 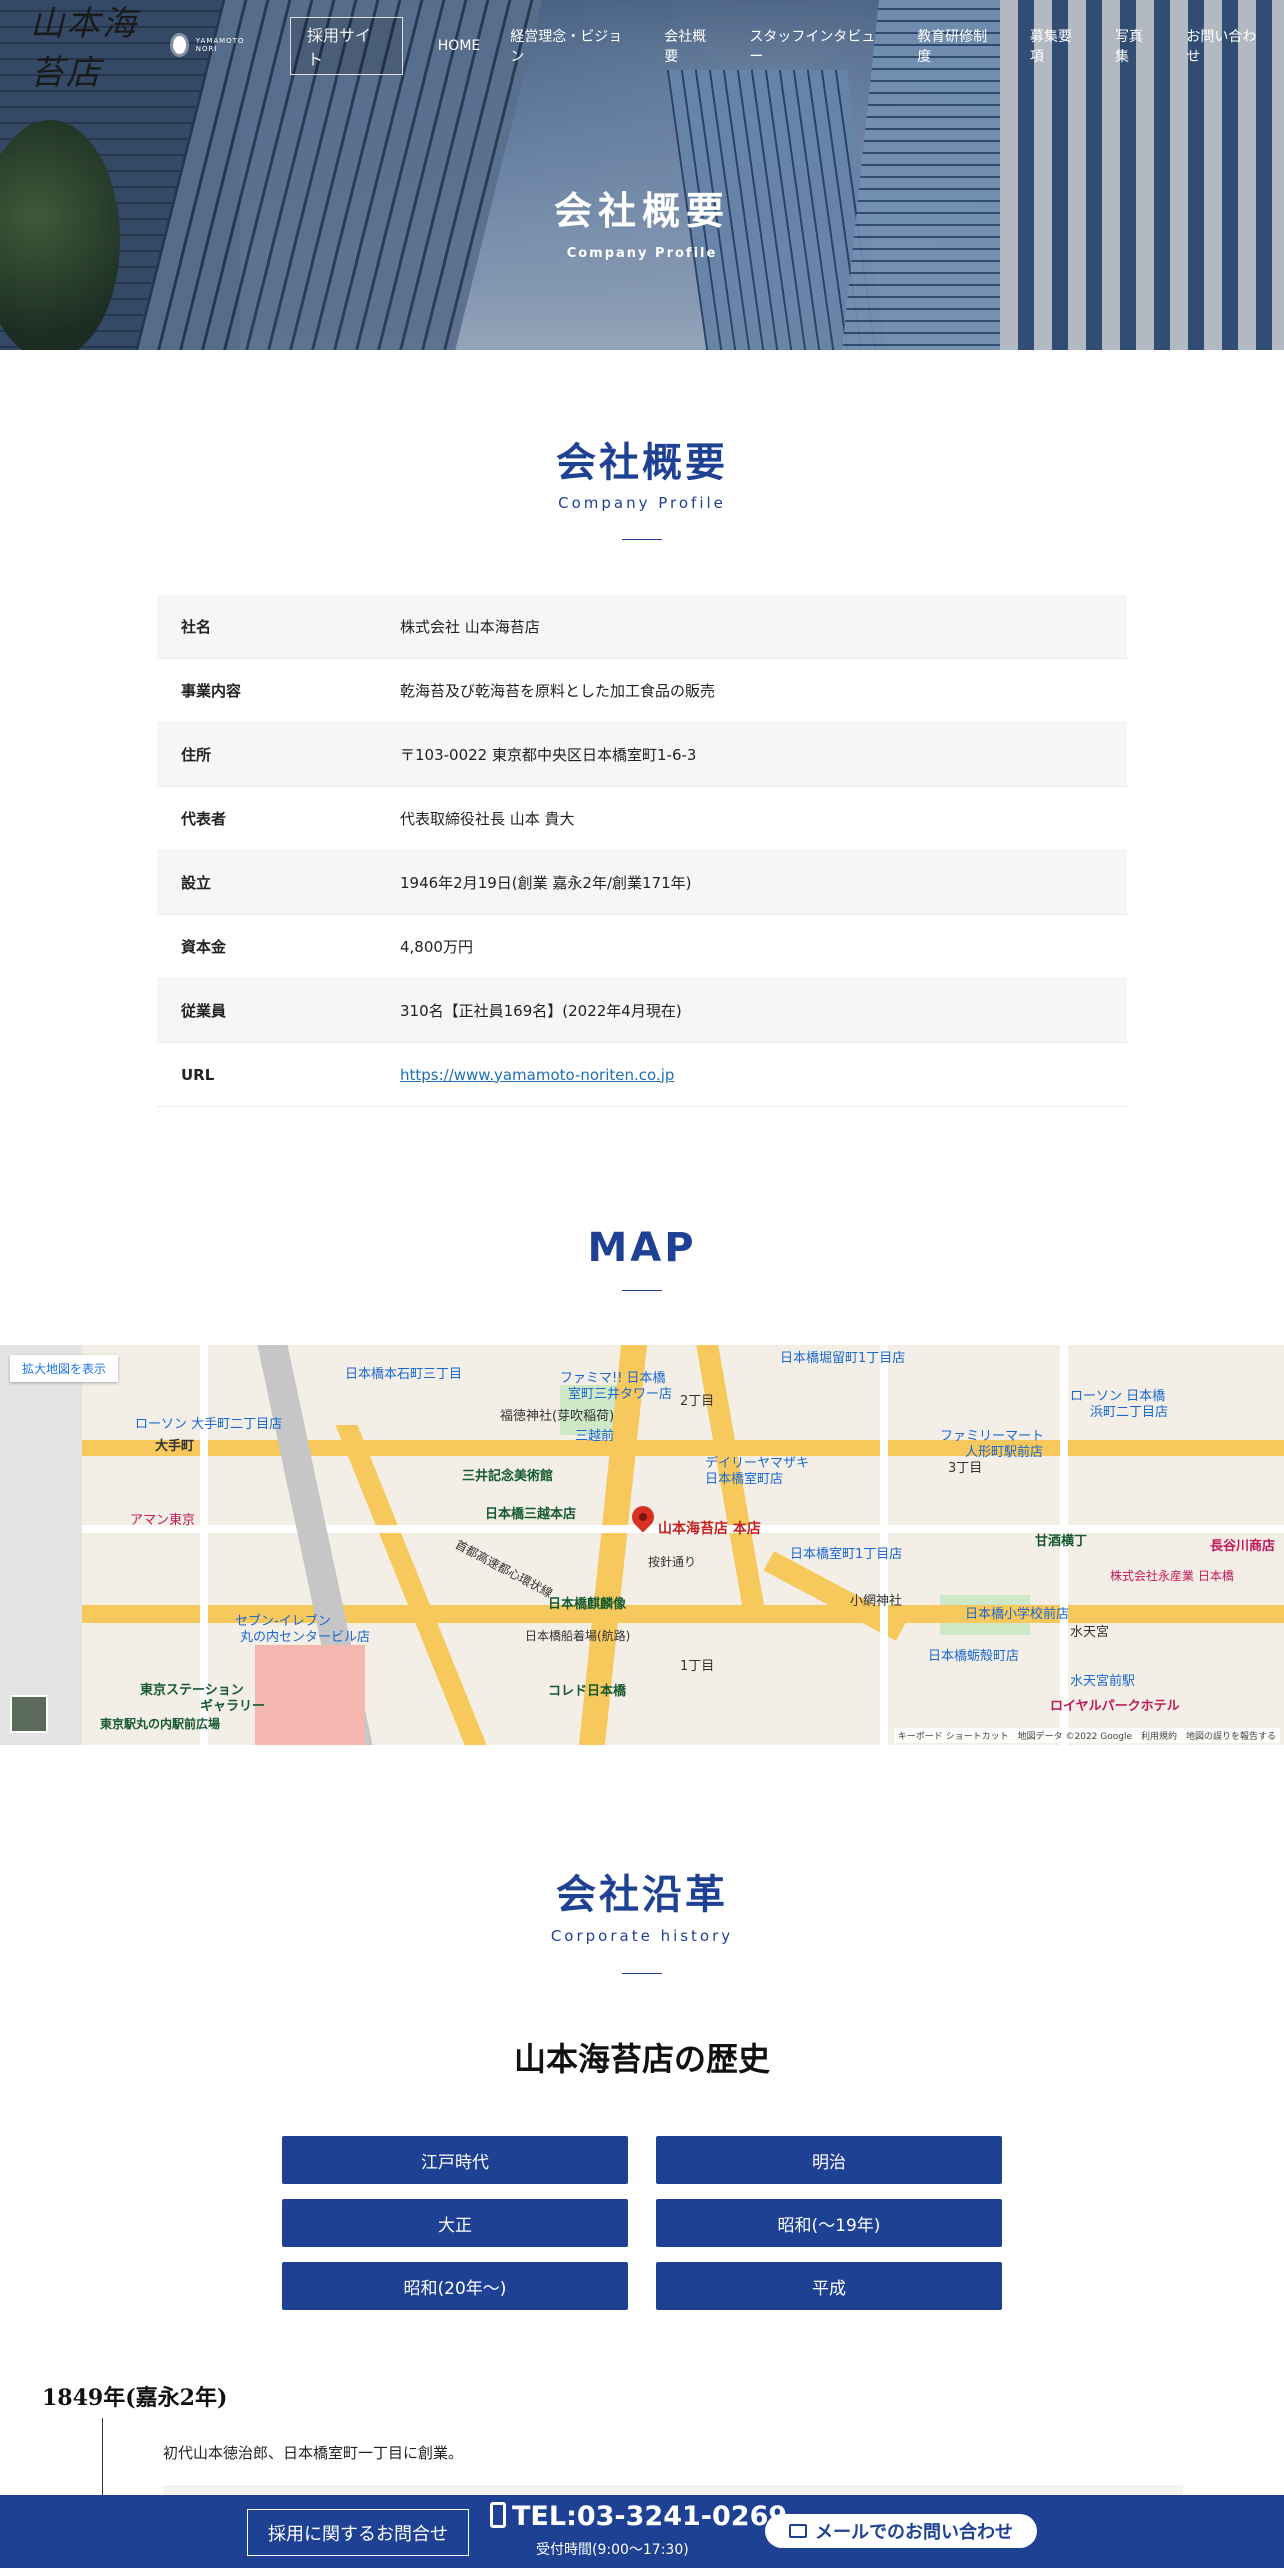 What do you see at coordinates (1135, 46) in the screenshot?
I see `nav-gallery: 写真集` at bounding box center [1135, 46].